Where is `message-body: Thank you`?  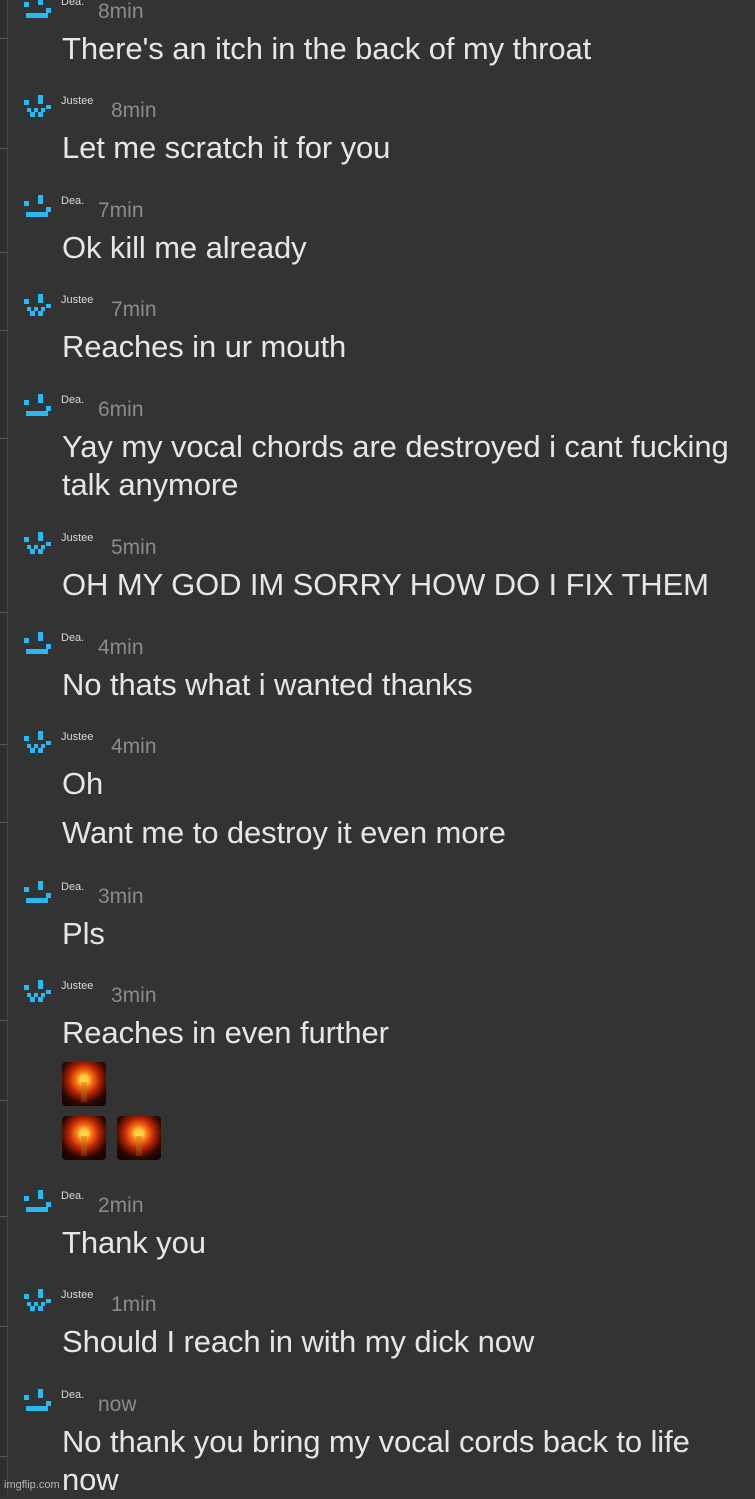
message-body: Thank you is located at coordinates (403, 1243).